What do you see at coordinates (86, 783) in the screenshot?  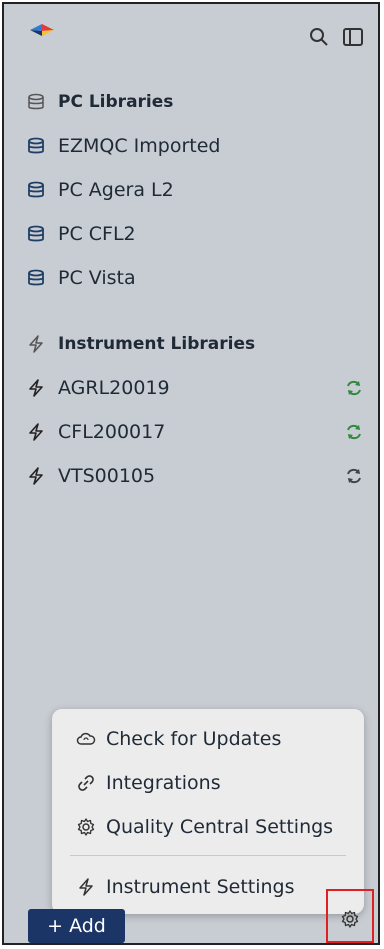 I see `link-icon` at bounding box center [86, 783].